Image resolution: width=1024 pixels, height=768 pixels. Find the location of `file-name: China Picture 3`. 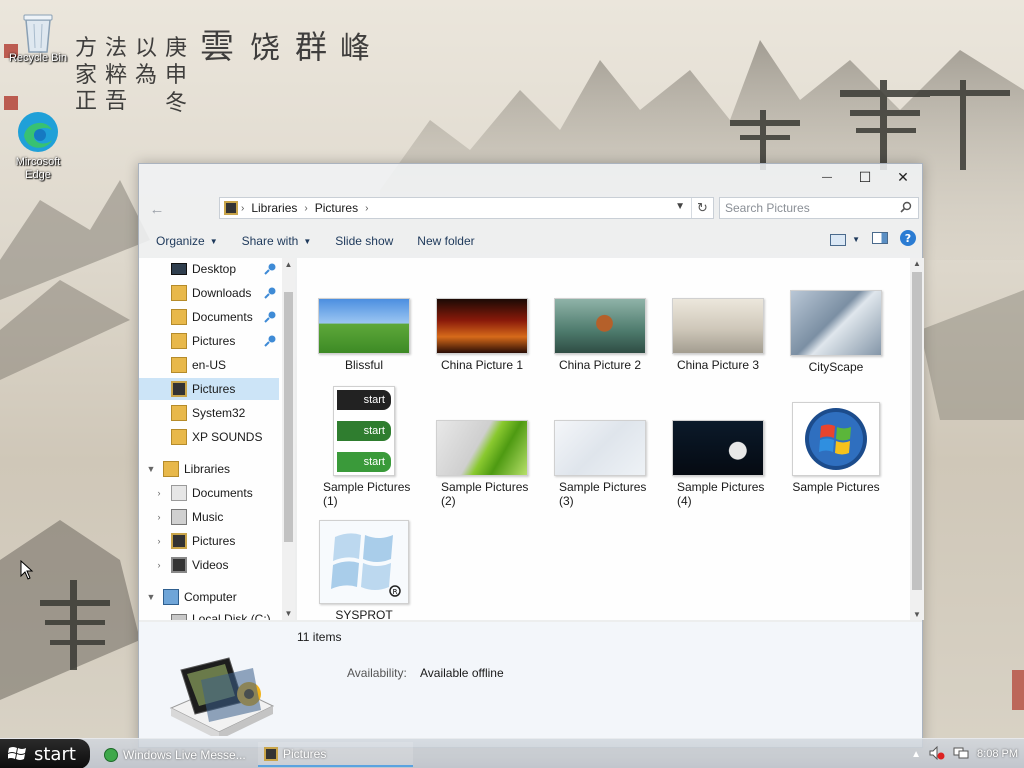

file-name: China Picture 3 is located at coordinates (718, 365).